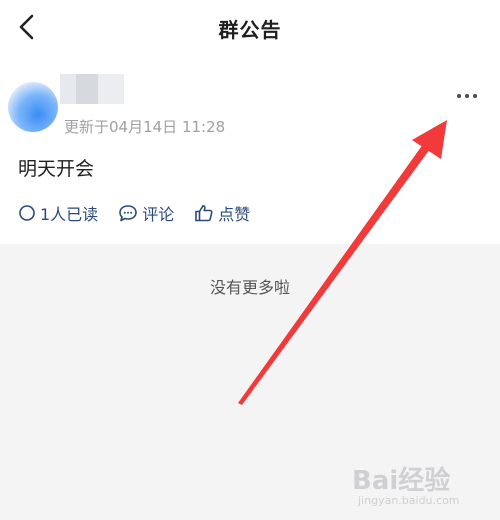  I want to click on more-horizontal-icon, so click(459, 96).